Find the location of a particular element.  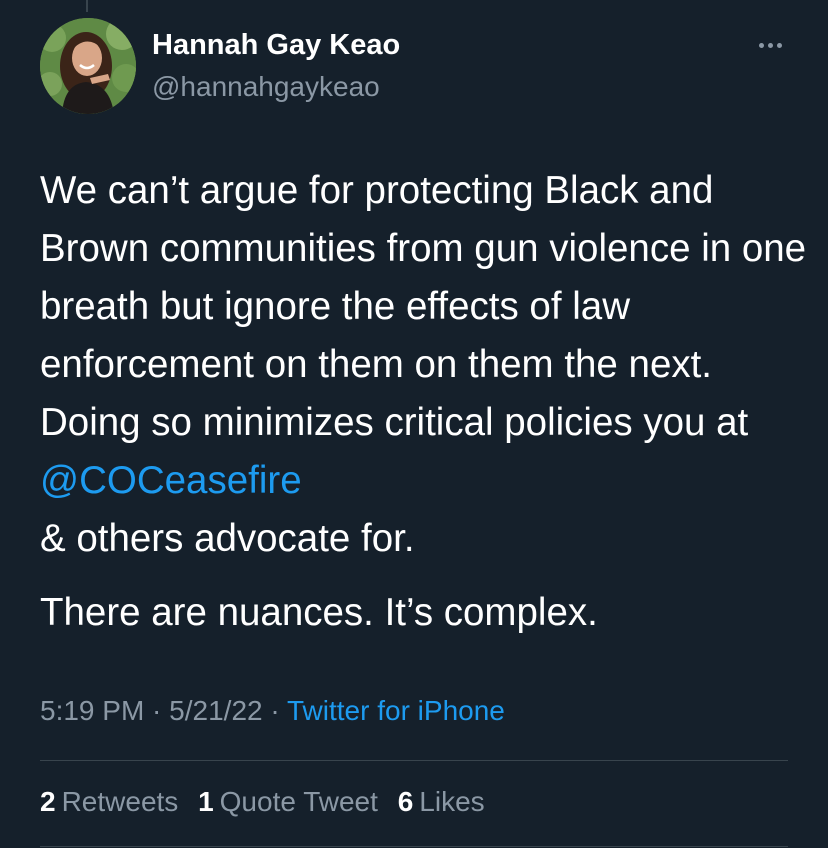

thread-connector-line is located at coordinates (87, 6).